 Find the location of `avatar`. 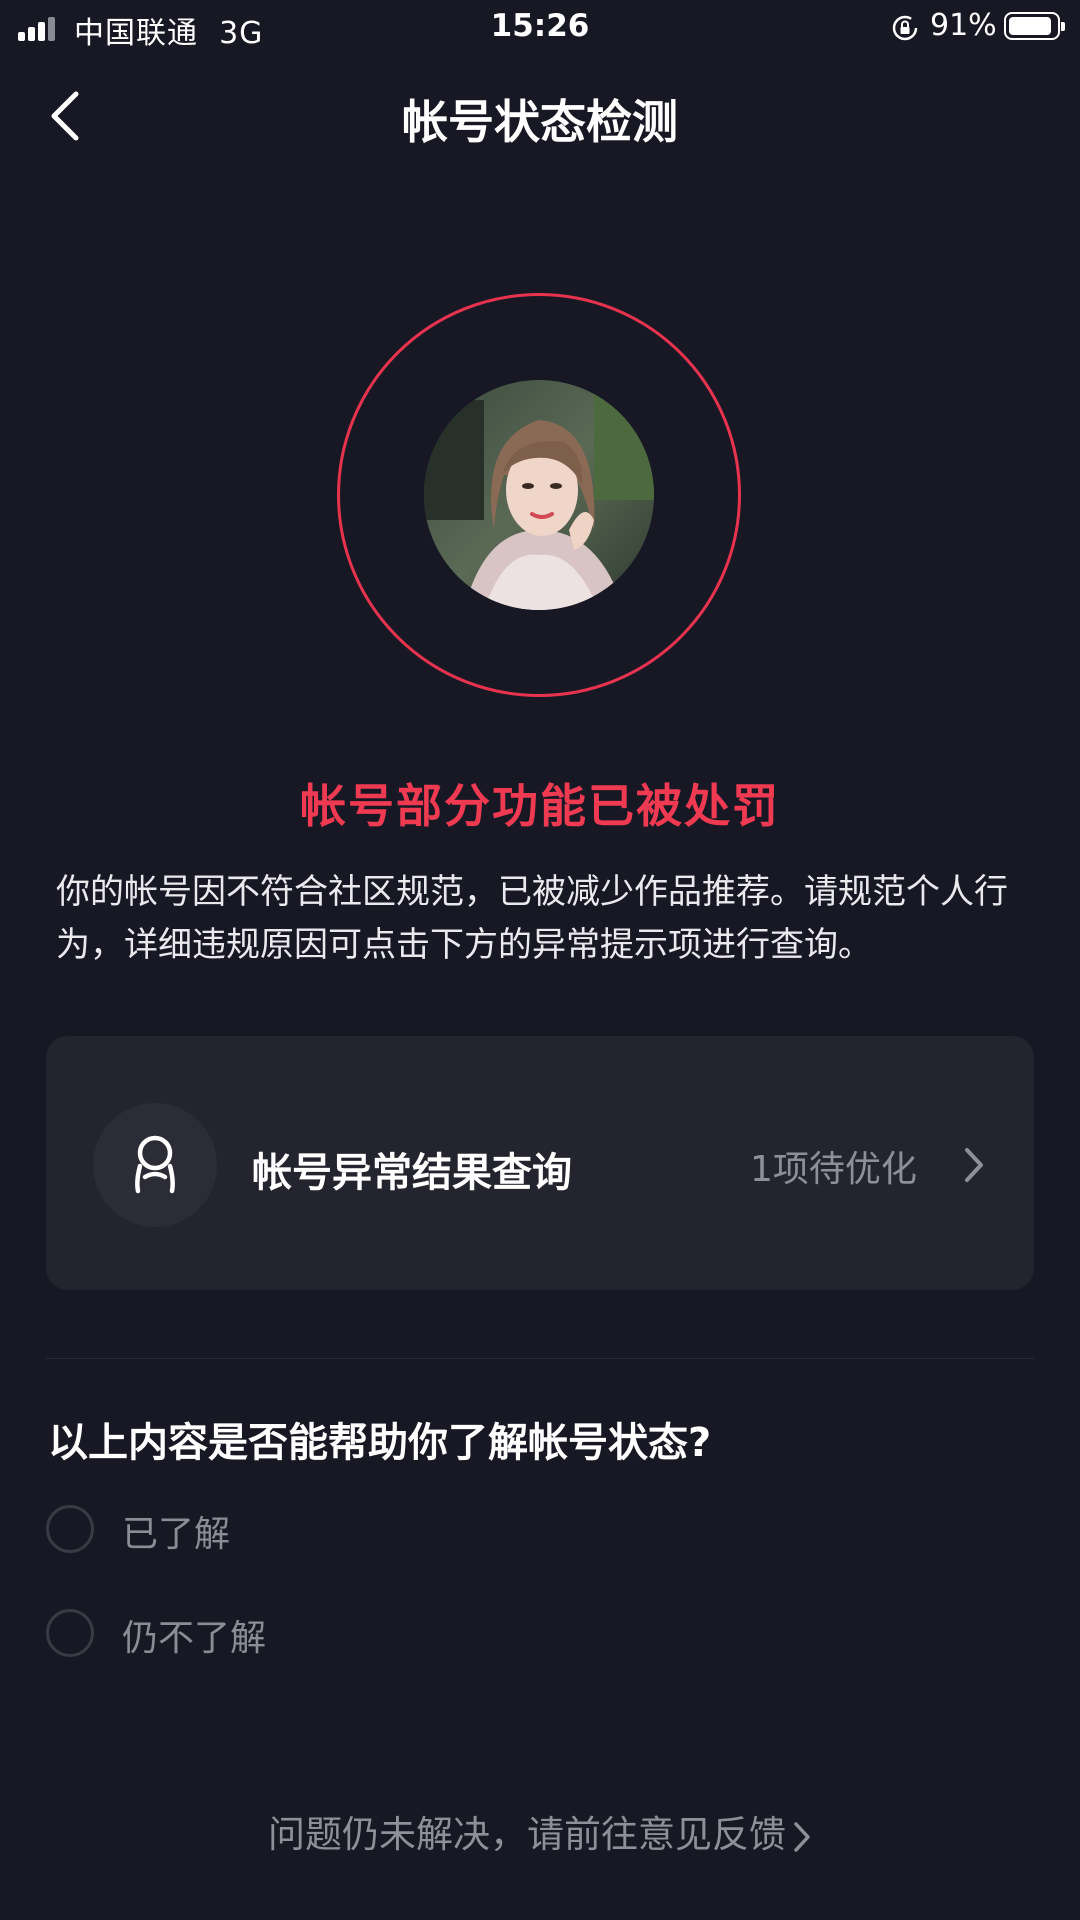

avatar is located at coordinates (539, 495).